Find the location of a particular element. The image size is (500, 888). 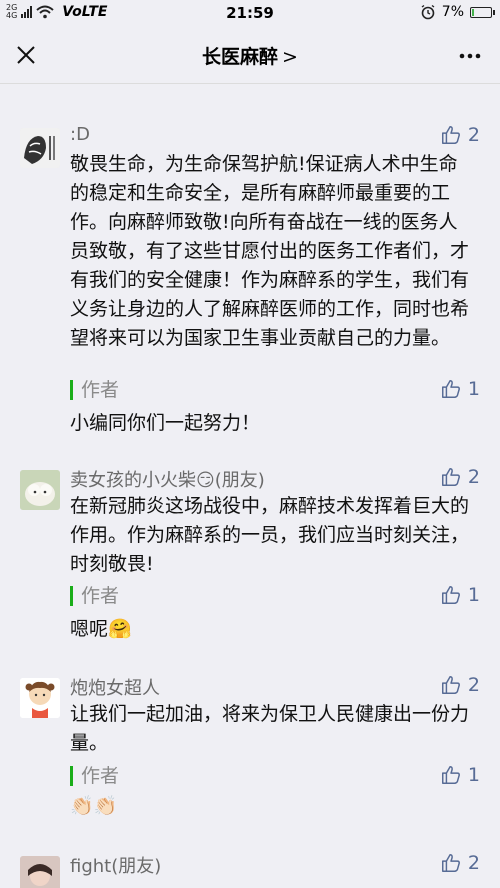

comment-nickname: :D is located at coordinates (80, 134).